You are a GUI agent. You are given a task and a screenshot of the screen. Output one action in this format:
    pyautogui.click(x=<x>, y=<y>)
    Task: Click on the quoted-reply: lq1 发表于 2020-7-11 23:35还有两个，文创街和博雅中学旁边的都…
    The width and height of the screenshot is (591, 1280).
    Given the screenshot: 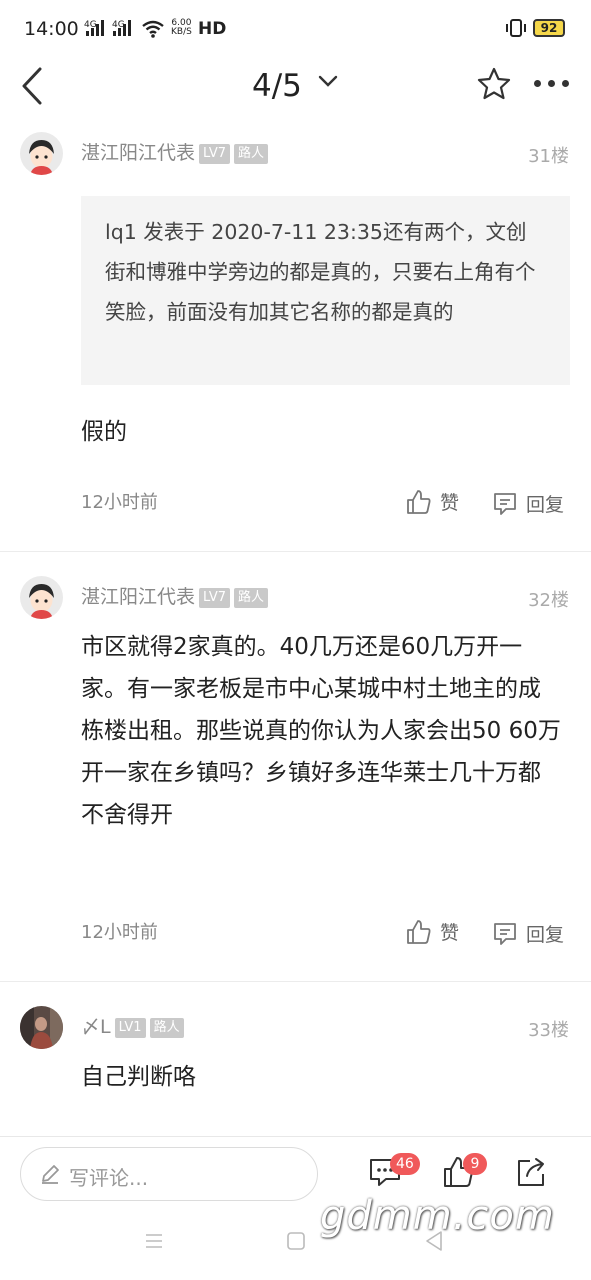 What is the action you would take?
    pyautogui.click(x=325, y=290)
    